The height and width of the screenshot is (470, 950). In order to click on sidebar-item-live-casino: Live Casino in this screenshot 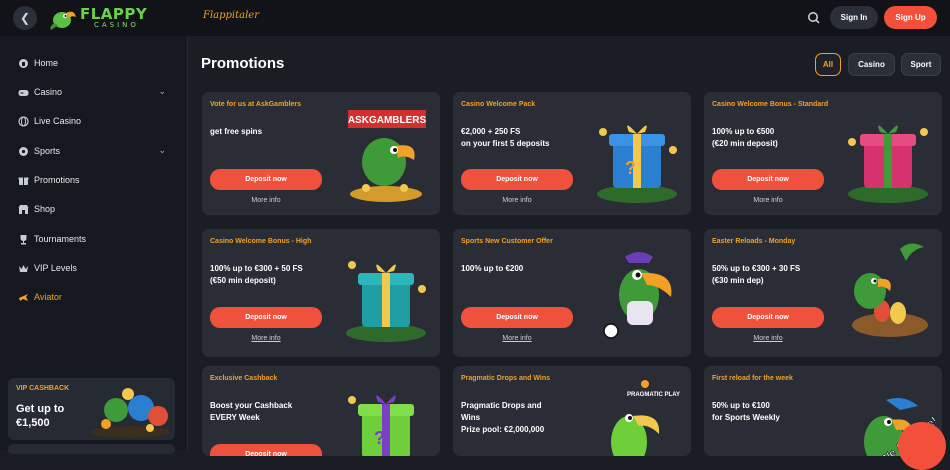, I will do `click(94, 121)`.